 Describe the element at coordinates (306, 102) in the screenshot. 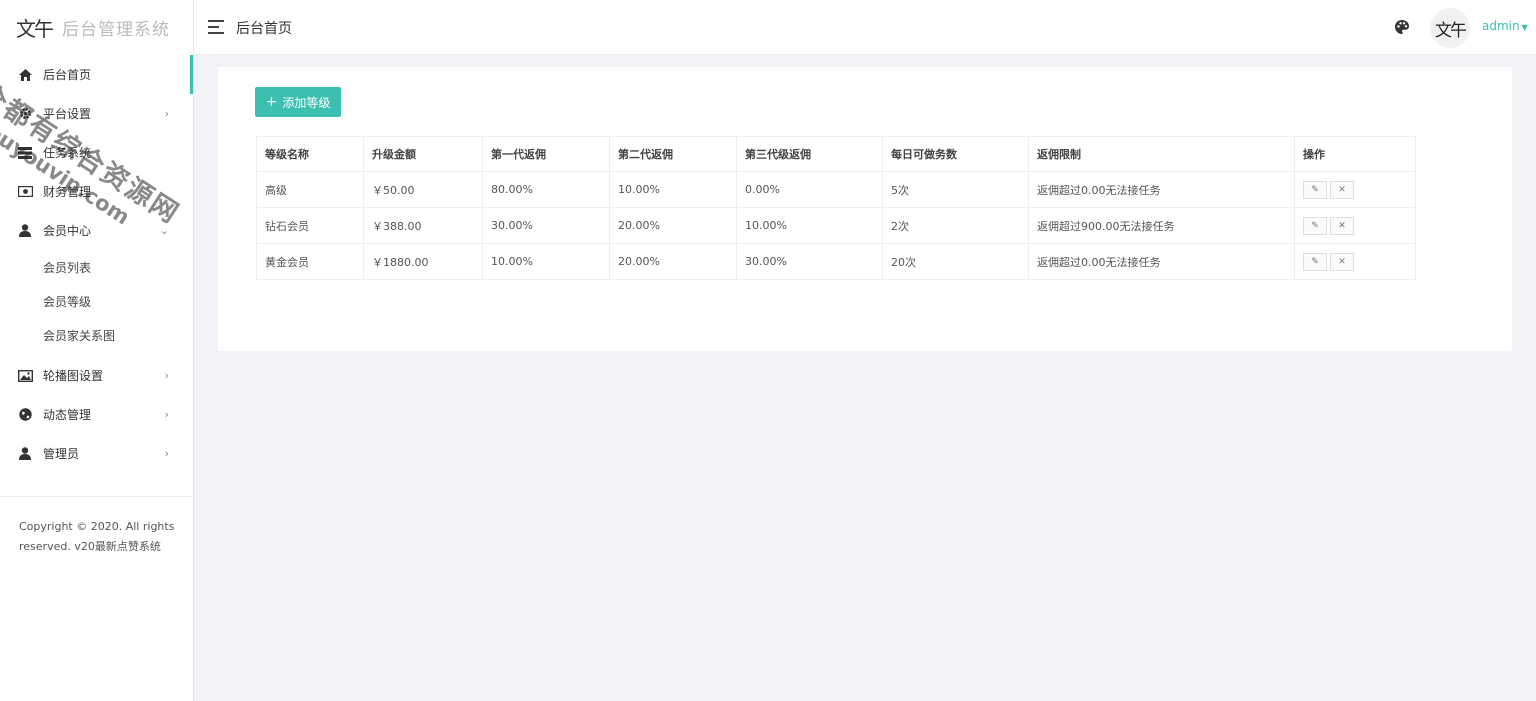

I see `add-level-label: 添加等级` at that location.